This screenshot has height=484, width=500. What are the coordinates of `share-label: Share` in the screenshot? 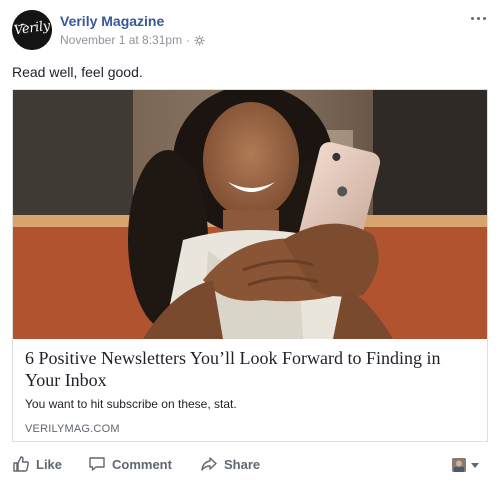 It's located at (242, 464).